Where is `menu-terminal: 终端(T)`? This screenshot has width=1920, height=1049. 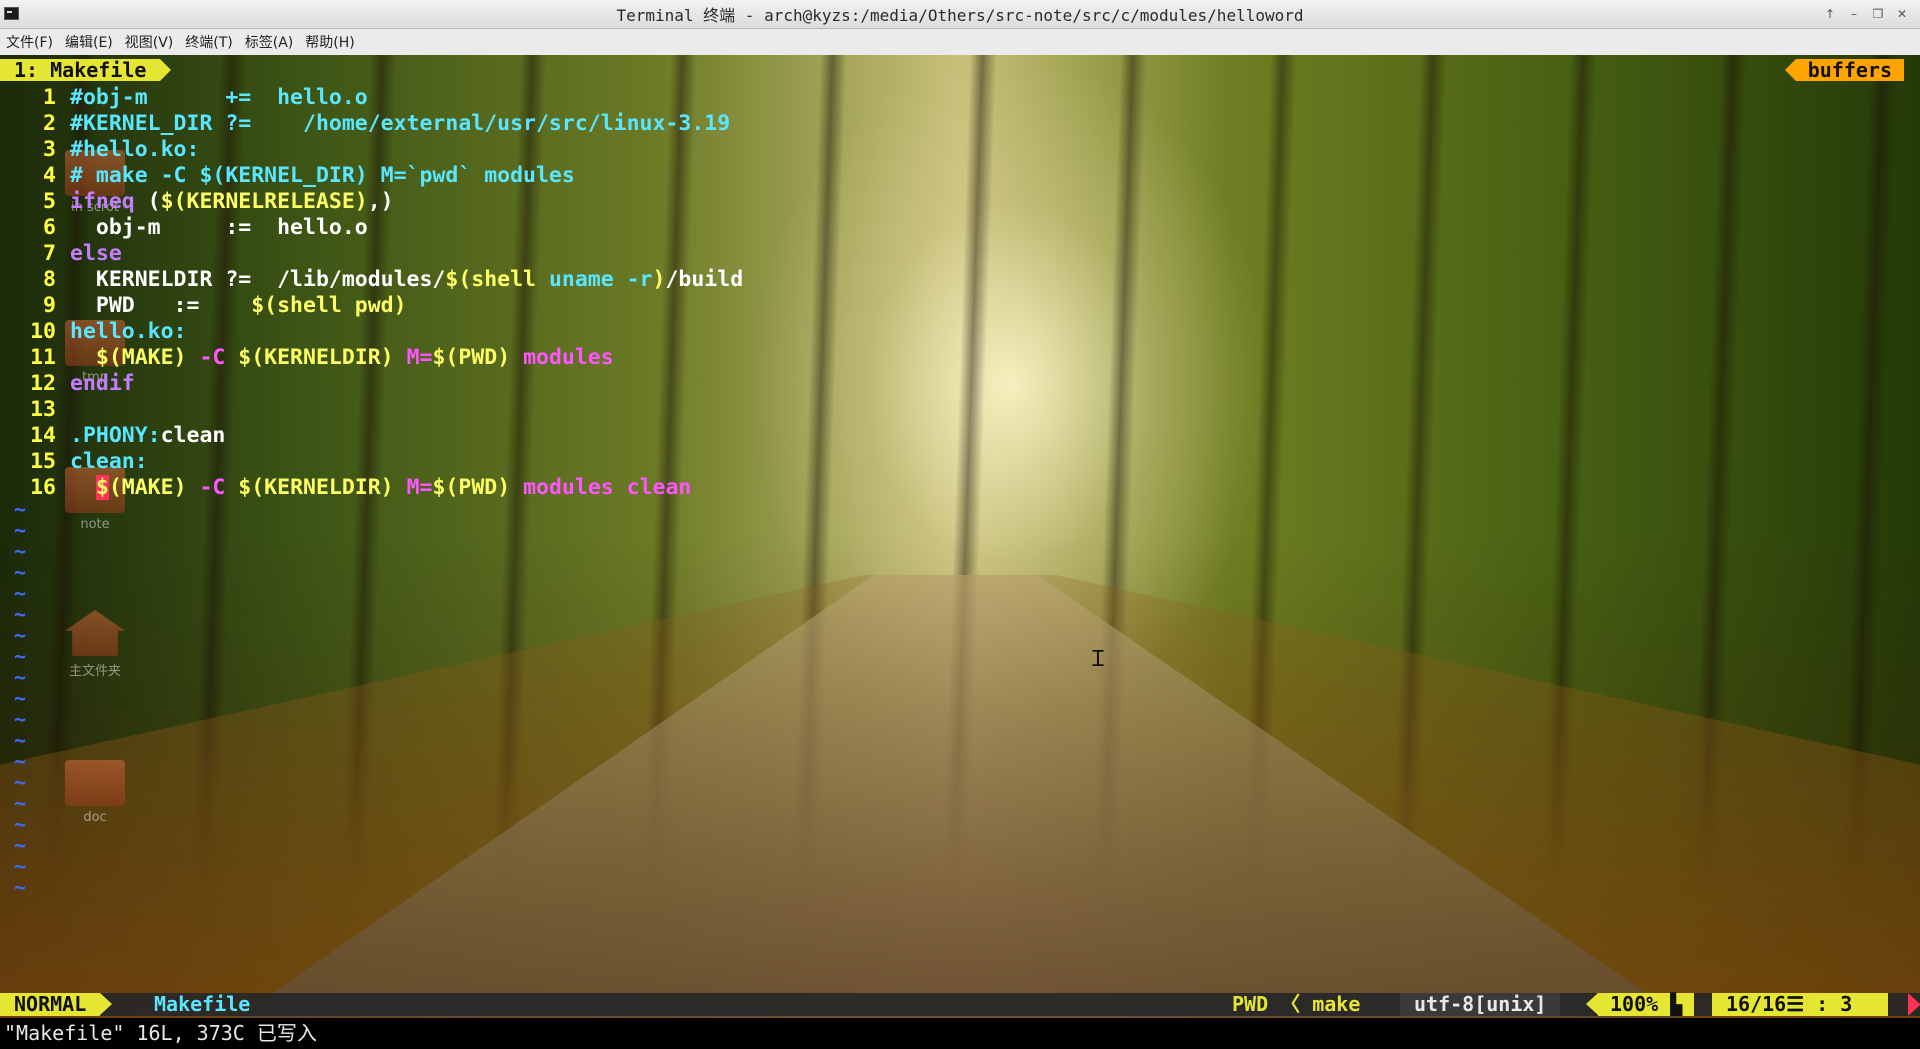 menu-terminal: 终端(T) is located at coordinates (208, 42).